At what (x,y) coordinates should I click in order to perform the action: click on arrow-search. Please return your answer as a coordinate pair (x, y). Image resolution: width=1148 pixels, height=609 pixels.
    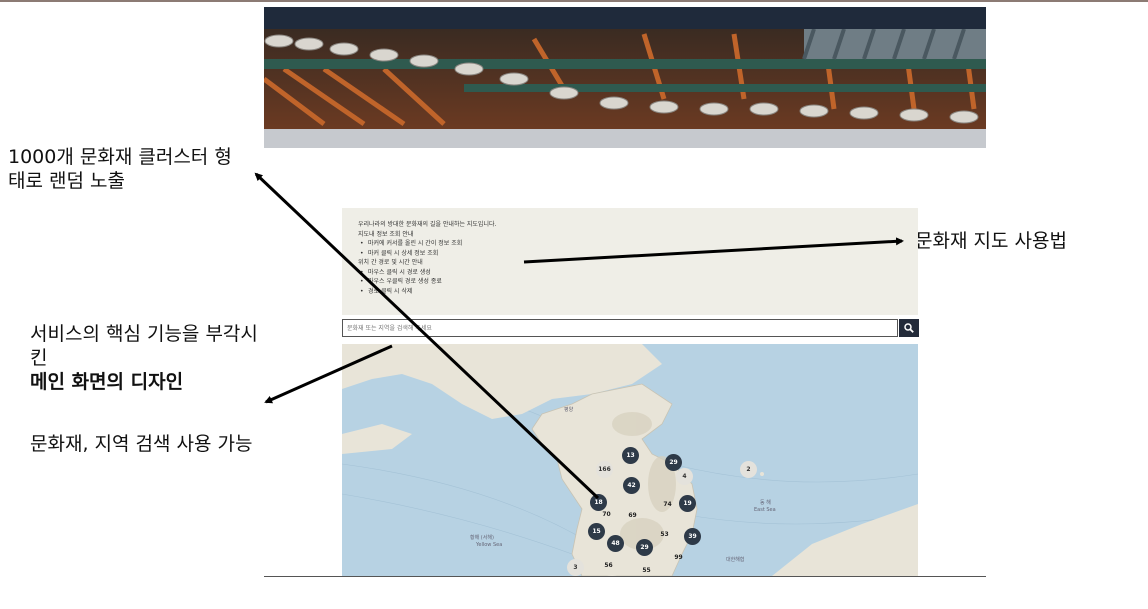
    Looking at the image, I should click on (328, 374).